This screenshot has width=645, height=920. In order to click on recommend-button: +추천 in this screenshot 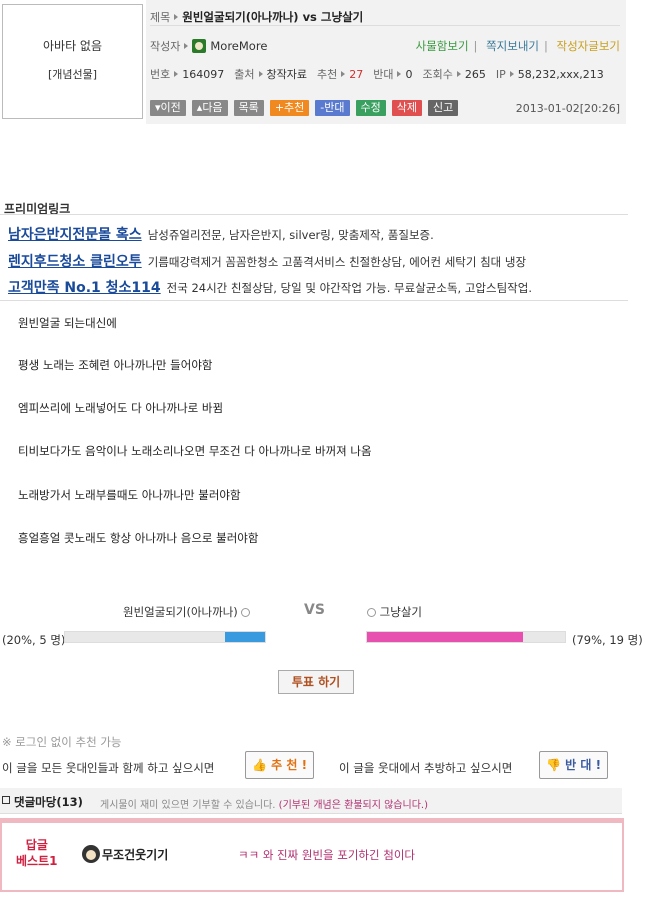, I will do `click(289, 108)`.